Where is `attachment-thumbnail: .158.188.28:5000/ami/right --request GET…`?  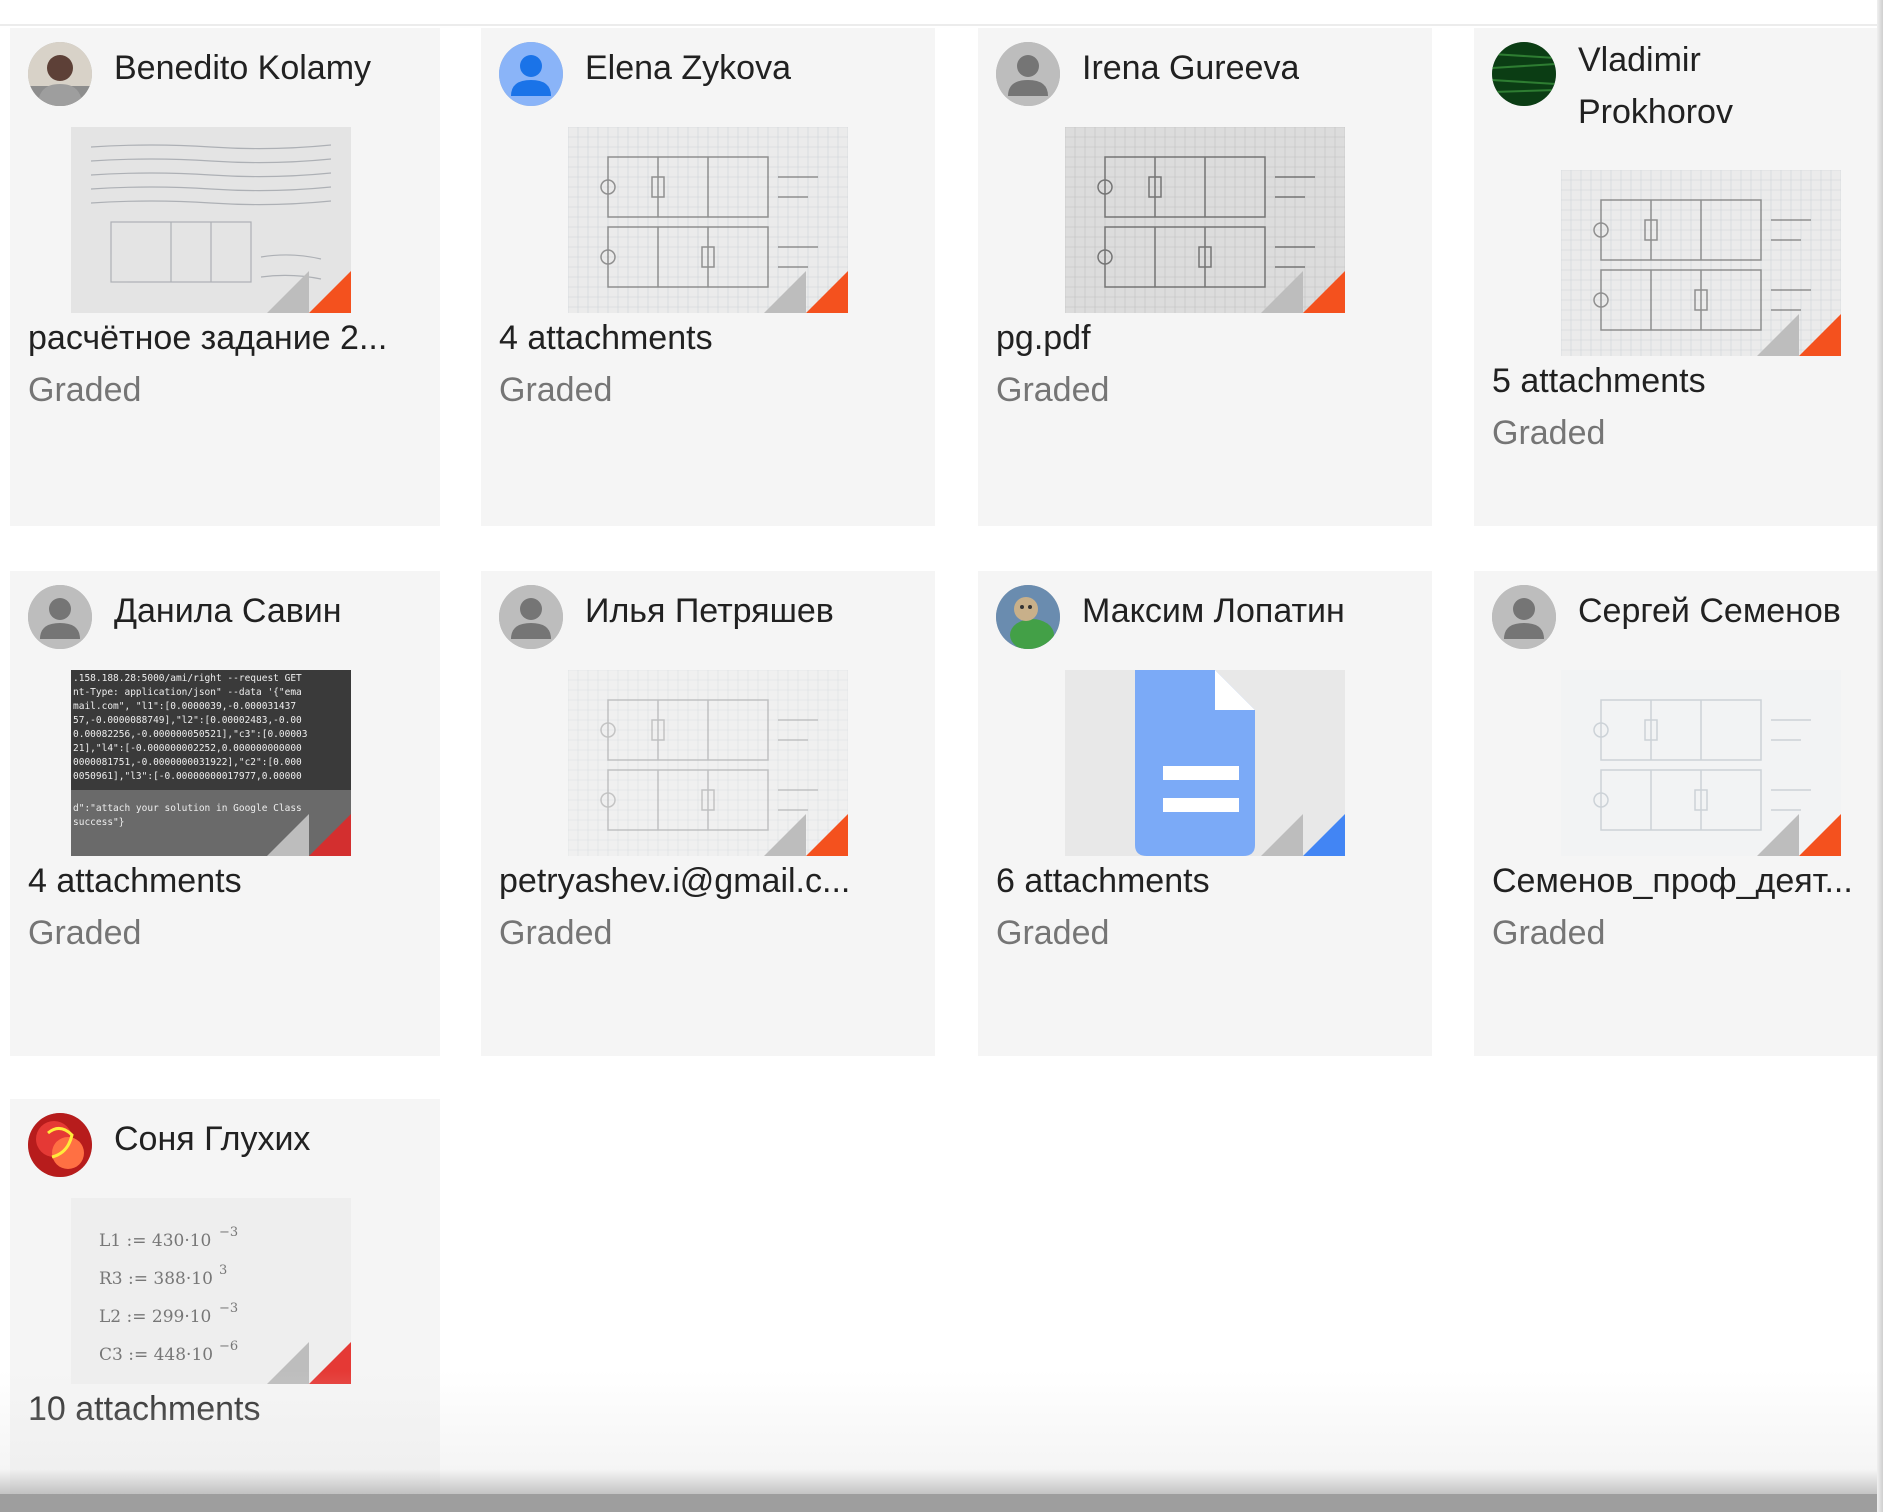 attachment-thumbnail: .158.188.28:5000/ami/right --request GET… is located at coordinates (211, 763).